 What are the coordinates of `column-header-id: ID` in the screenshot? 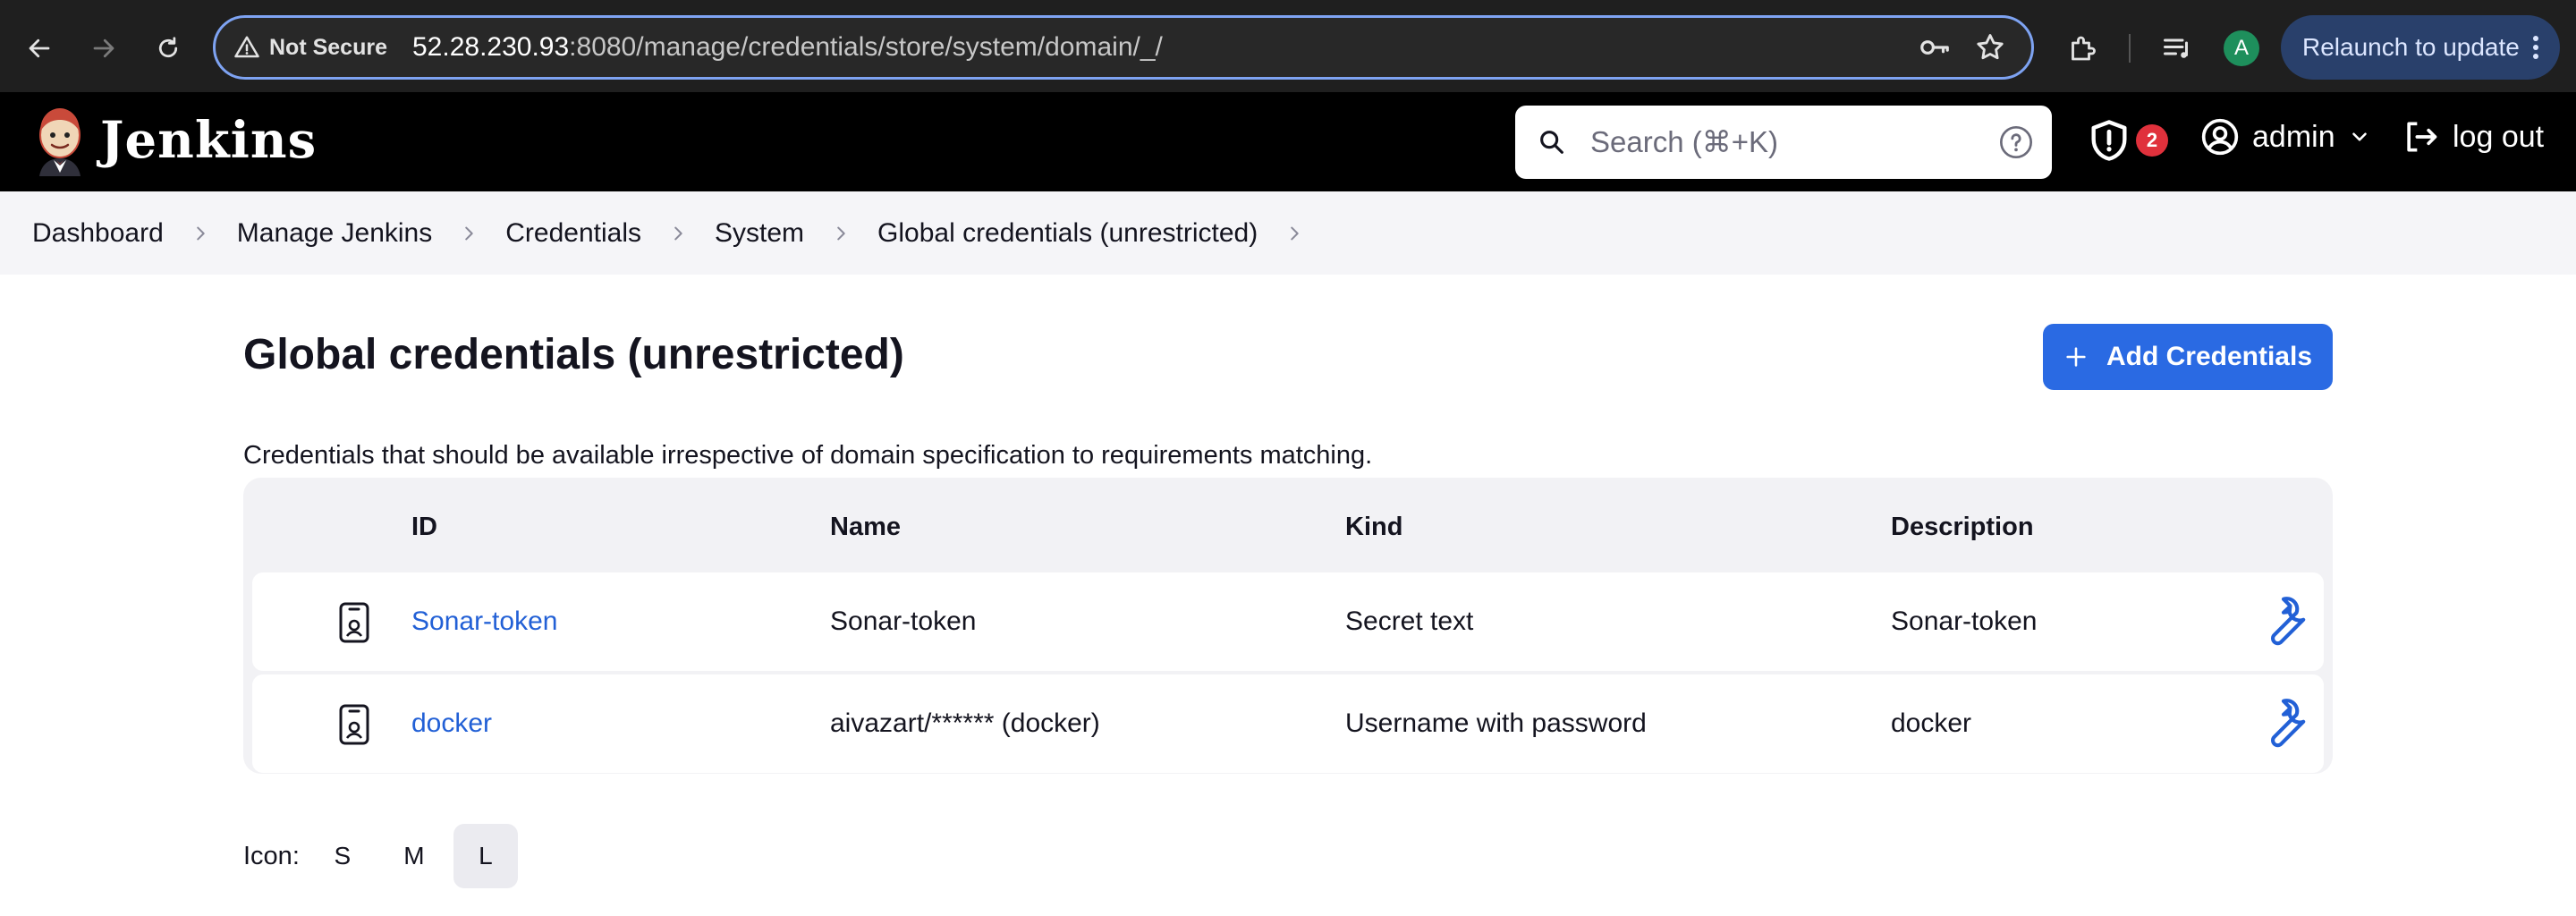 It's located at (424, 527).